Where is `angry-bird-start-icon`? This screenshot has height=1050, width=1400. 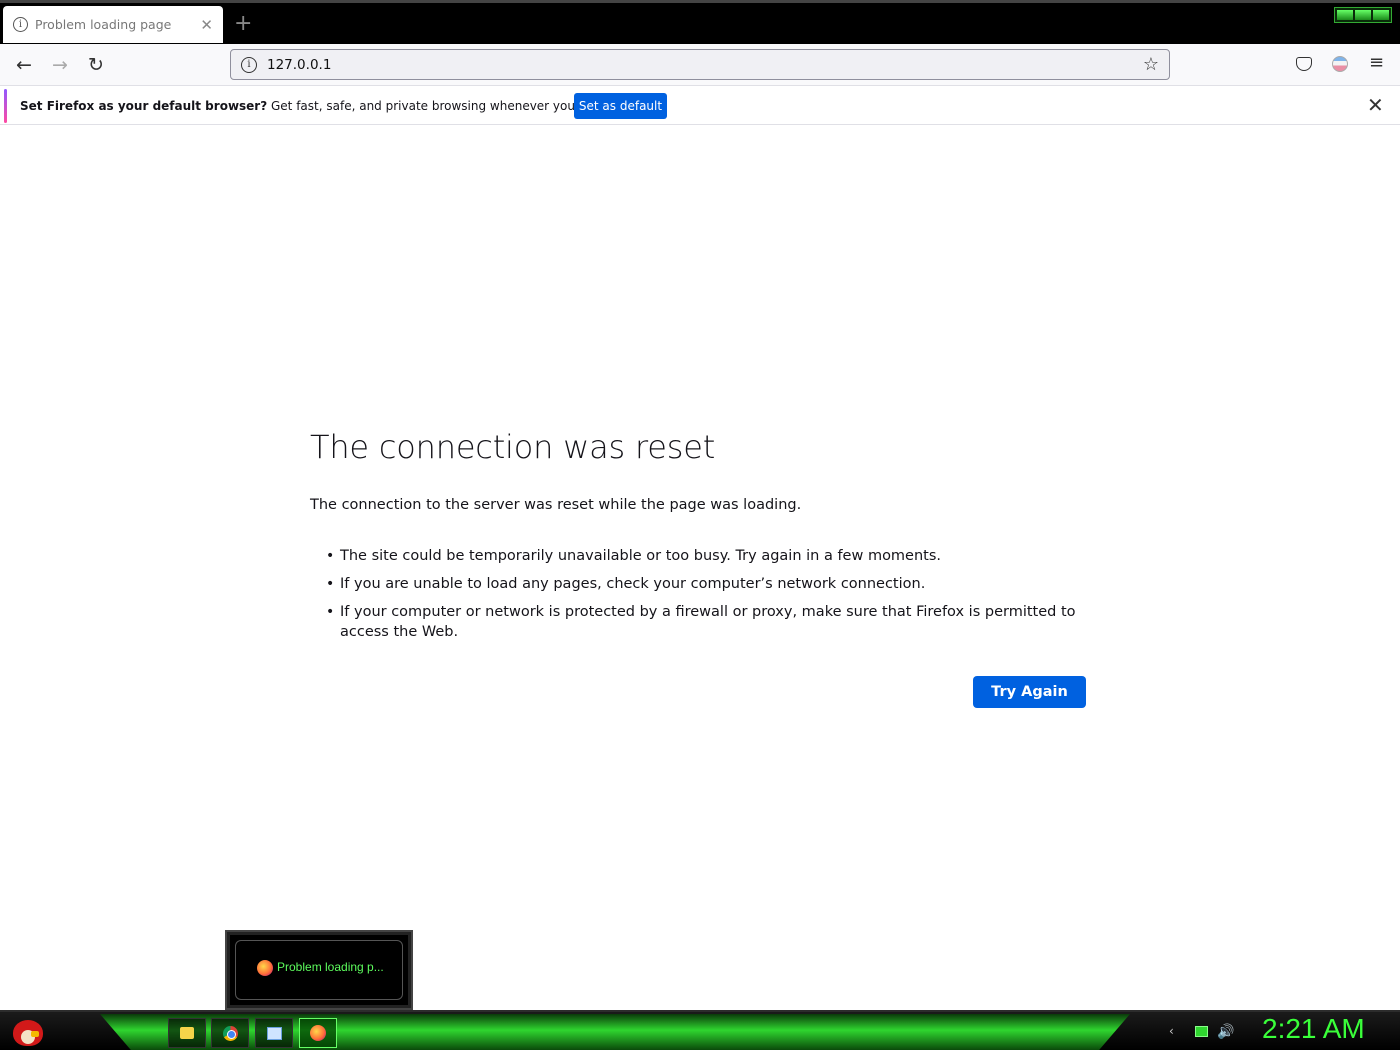 angry-bird-start-icon is located at coordinates (28, 1033).